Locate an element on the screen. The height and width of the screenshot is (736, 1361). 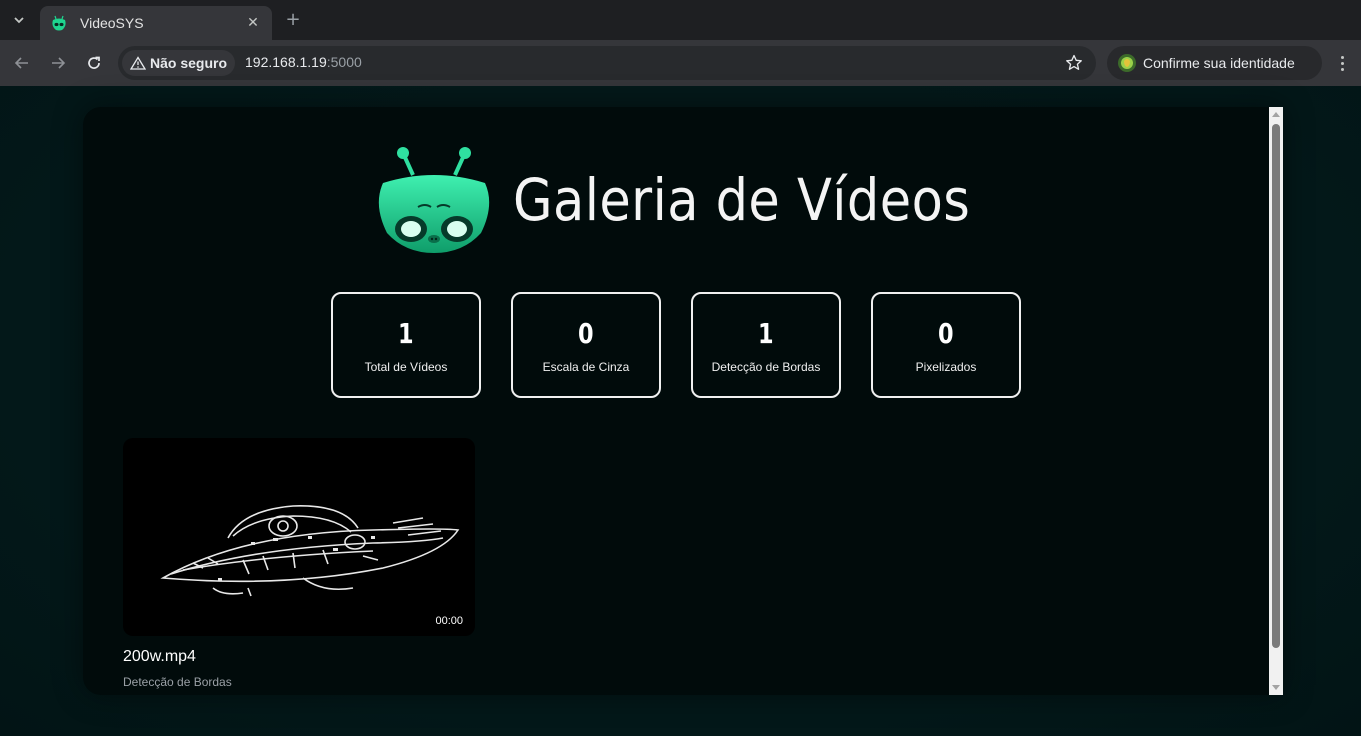
alien-favicon-icon is located at coordinates (59, 23).